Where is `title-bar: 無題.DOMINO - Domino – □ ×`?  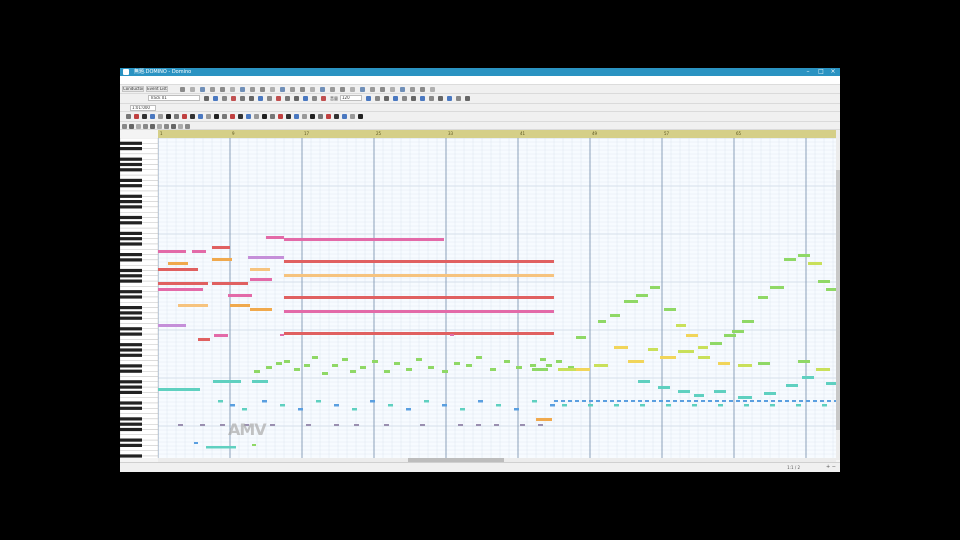
title-bar: 無題.DOMINO - Domino – □ × is located at coordinates (480, 72).